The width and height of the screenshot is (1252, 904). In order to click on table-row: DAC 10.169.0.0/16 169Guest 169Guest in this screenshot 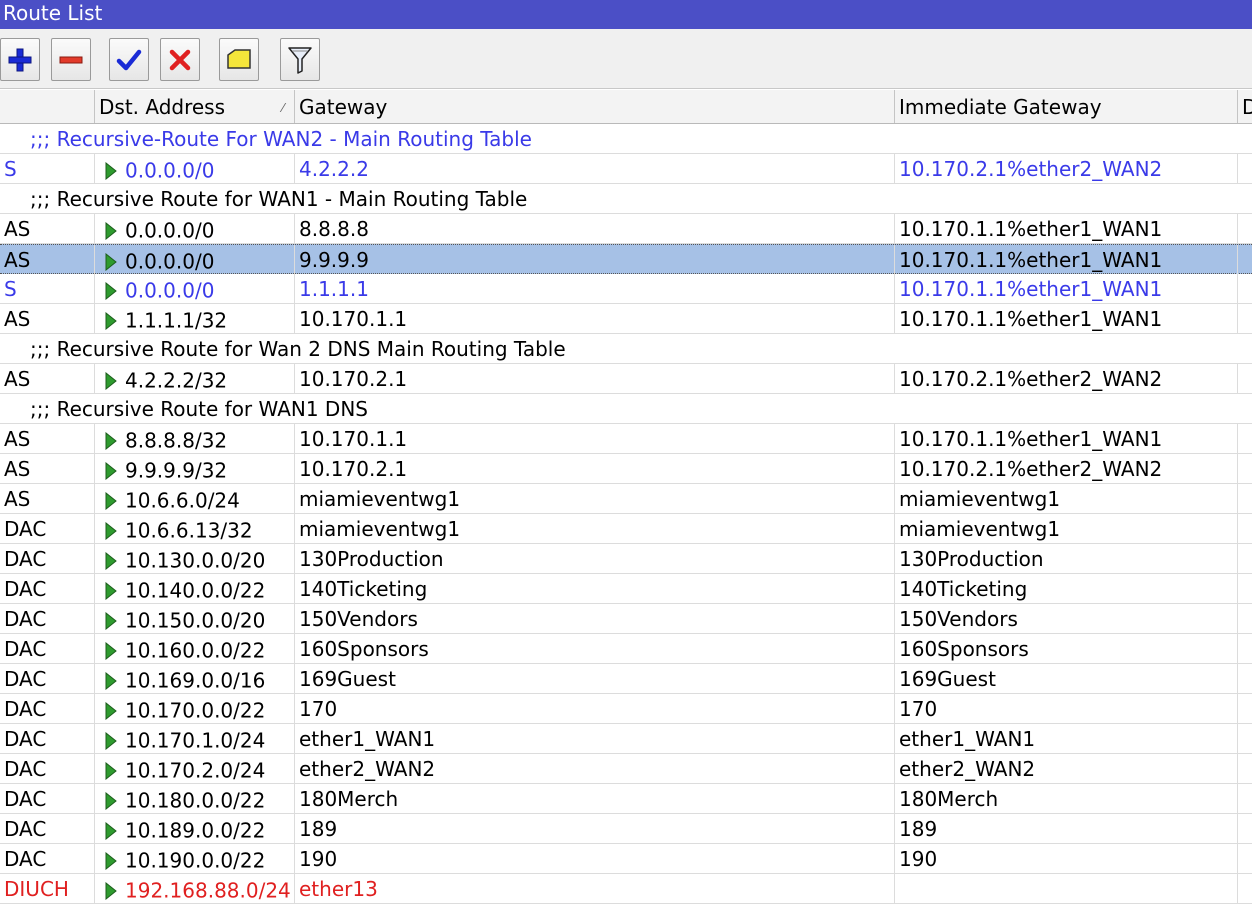, I will do `click(626, 679)`.